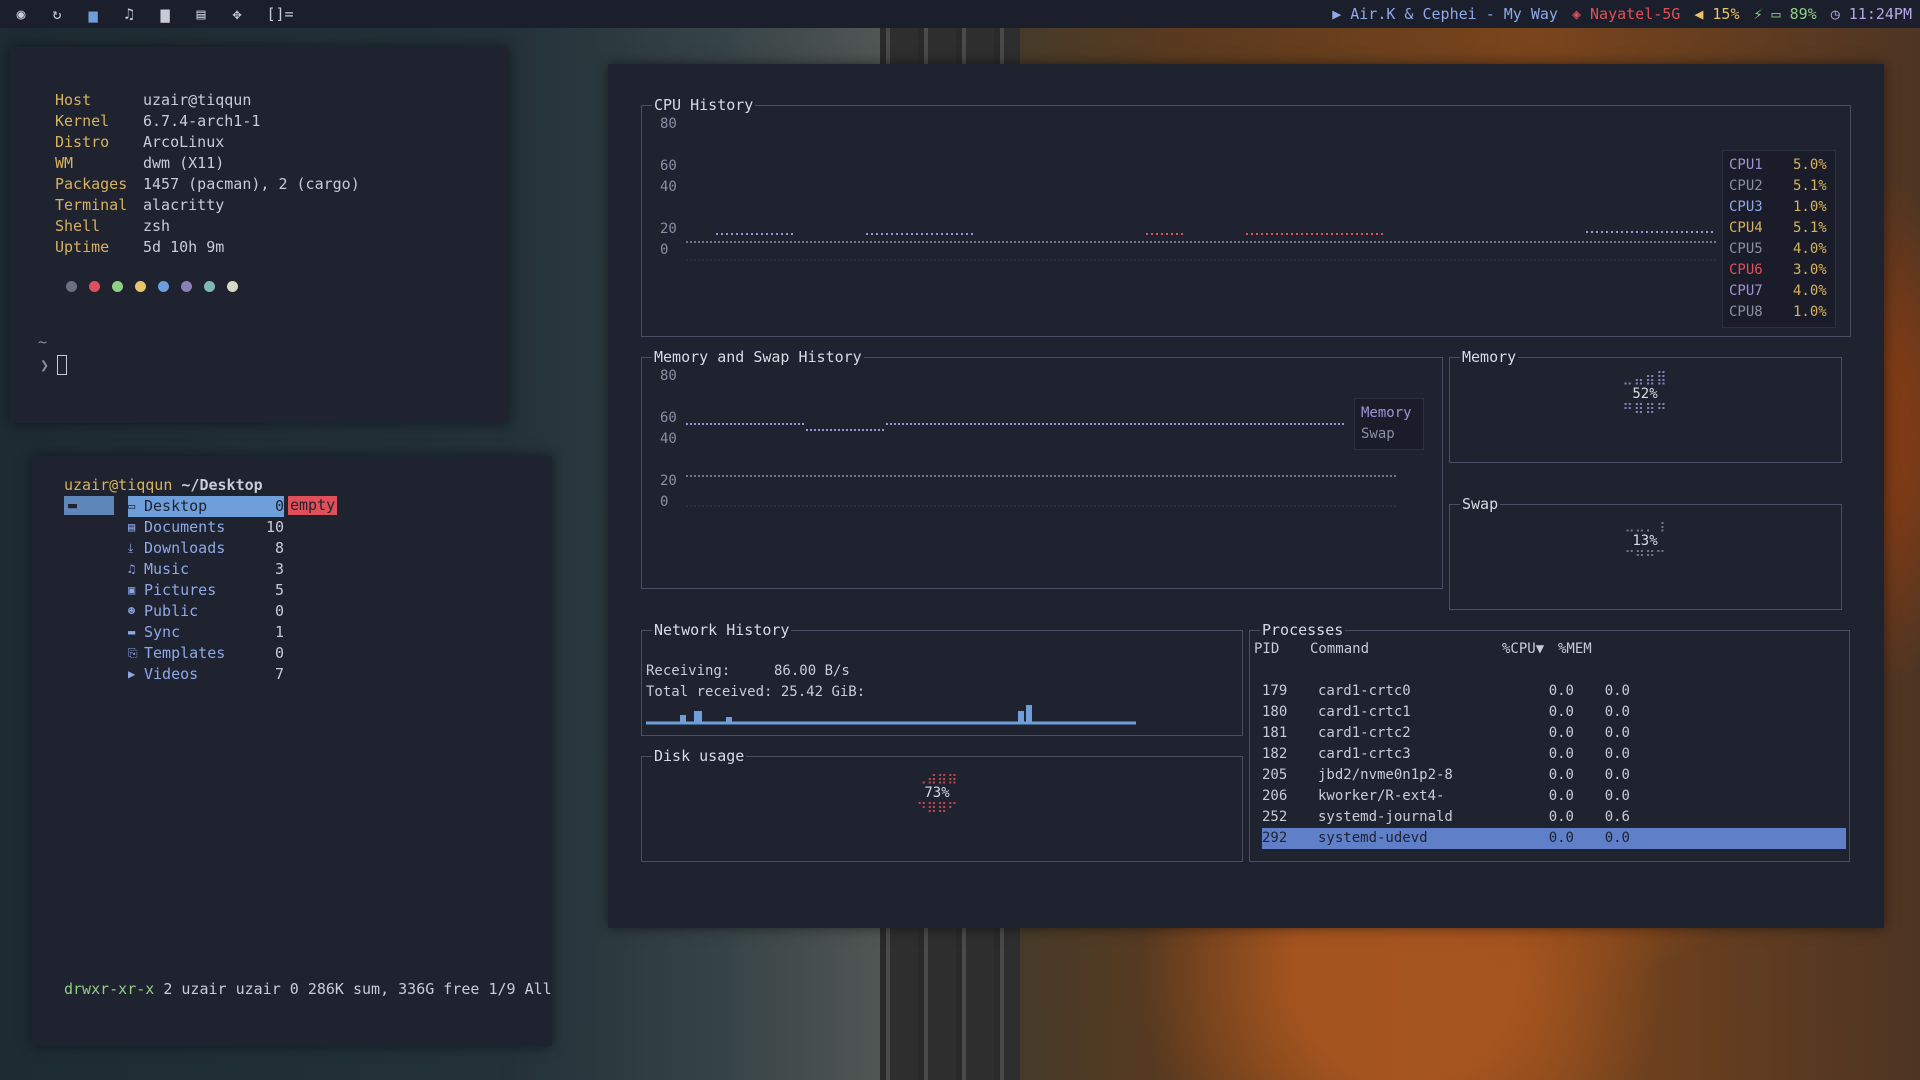  I want to click on process-row: 206 kworker/R-ext4- 0.0 0.0, so click(1554, 796).